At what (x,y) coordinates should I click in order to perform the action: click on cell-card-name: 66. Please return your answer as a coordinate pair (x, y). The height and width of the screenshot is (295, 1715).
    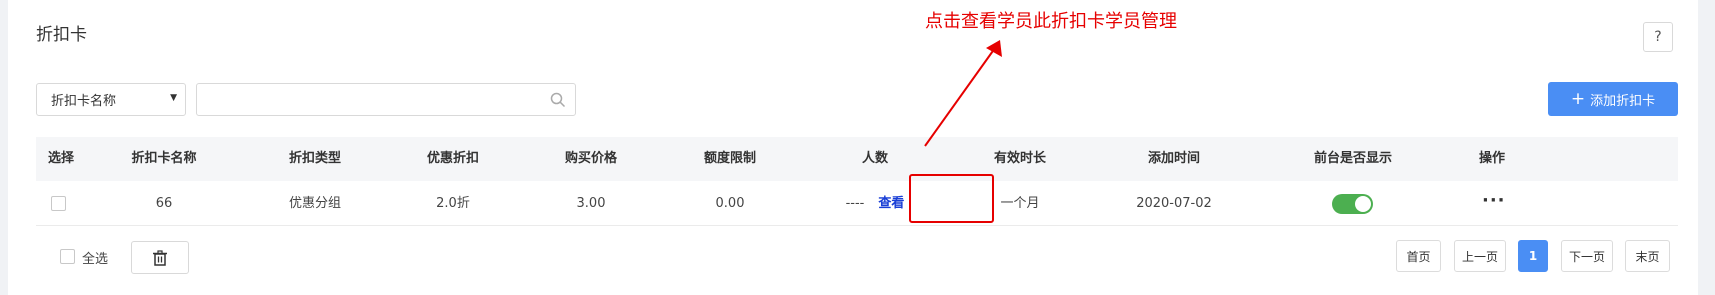
    Looking at the image, I should click on (164, 203).